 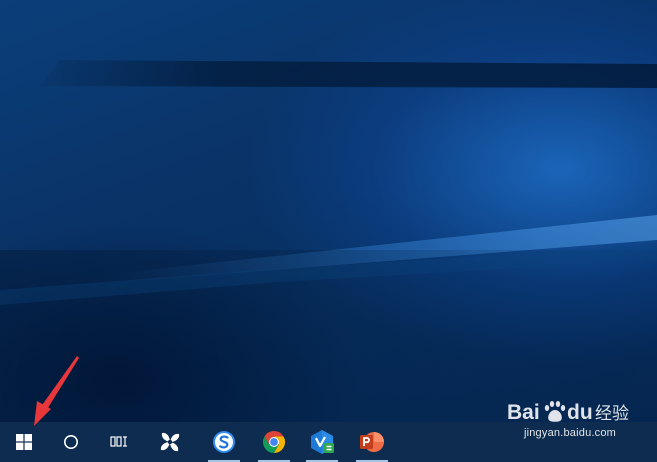 I want to click on svg-text: du, so click(x=580, y=412).